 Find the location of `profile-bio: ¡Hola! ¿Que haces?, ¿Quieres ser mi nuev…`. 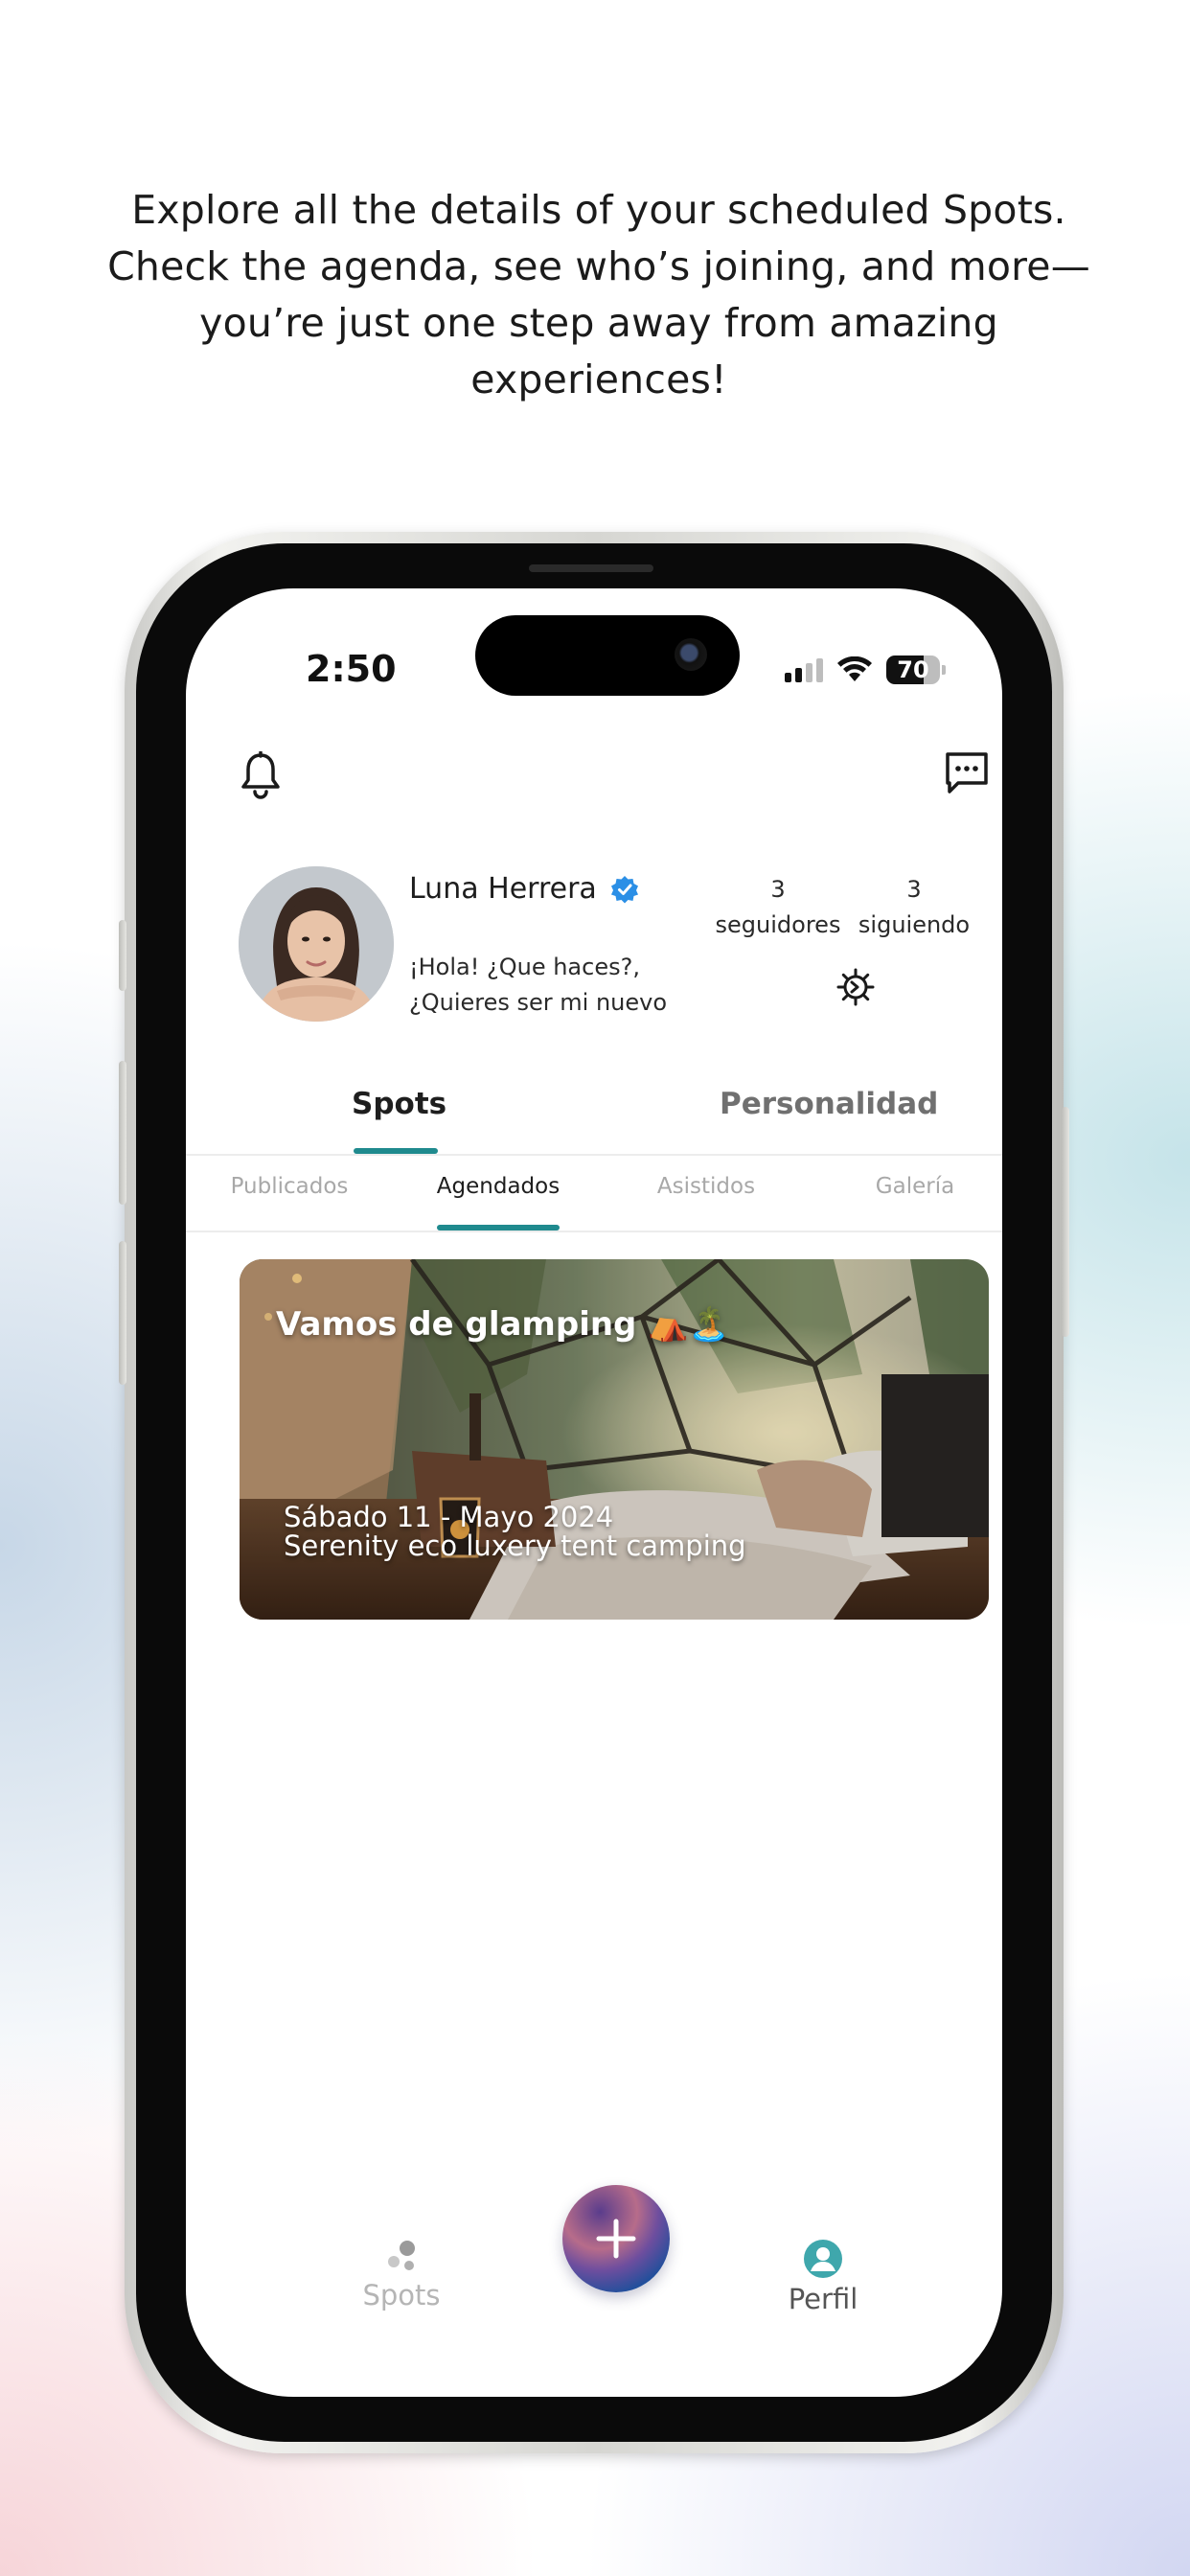

profile-bio: ¡Hola! ¿Que haces?, ¿Quieres ser mi nuev… is located at coordinates (553, 985).